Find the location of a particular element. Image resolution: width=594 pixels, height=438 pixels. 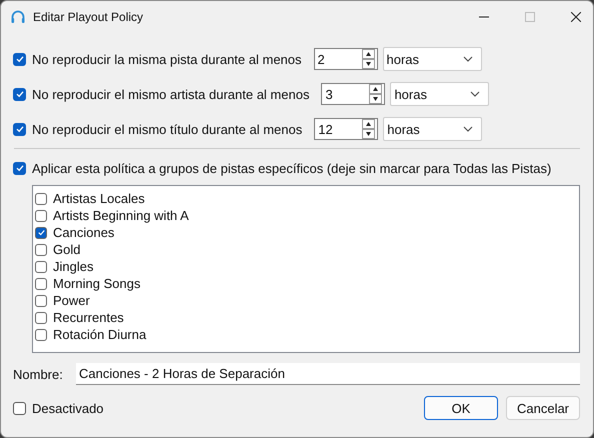

number-spinner: 2 is located at coordinates (346, 59).